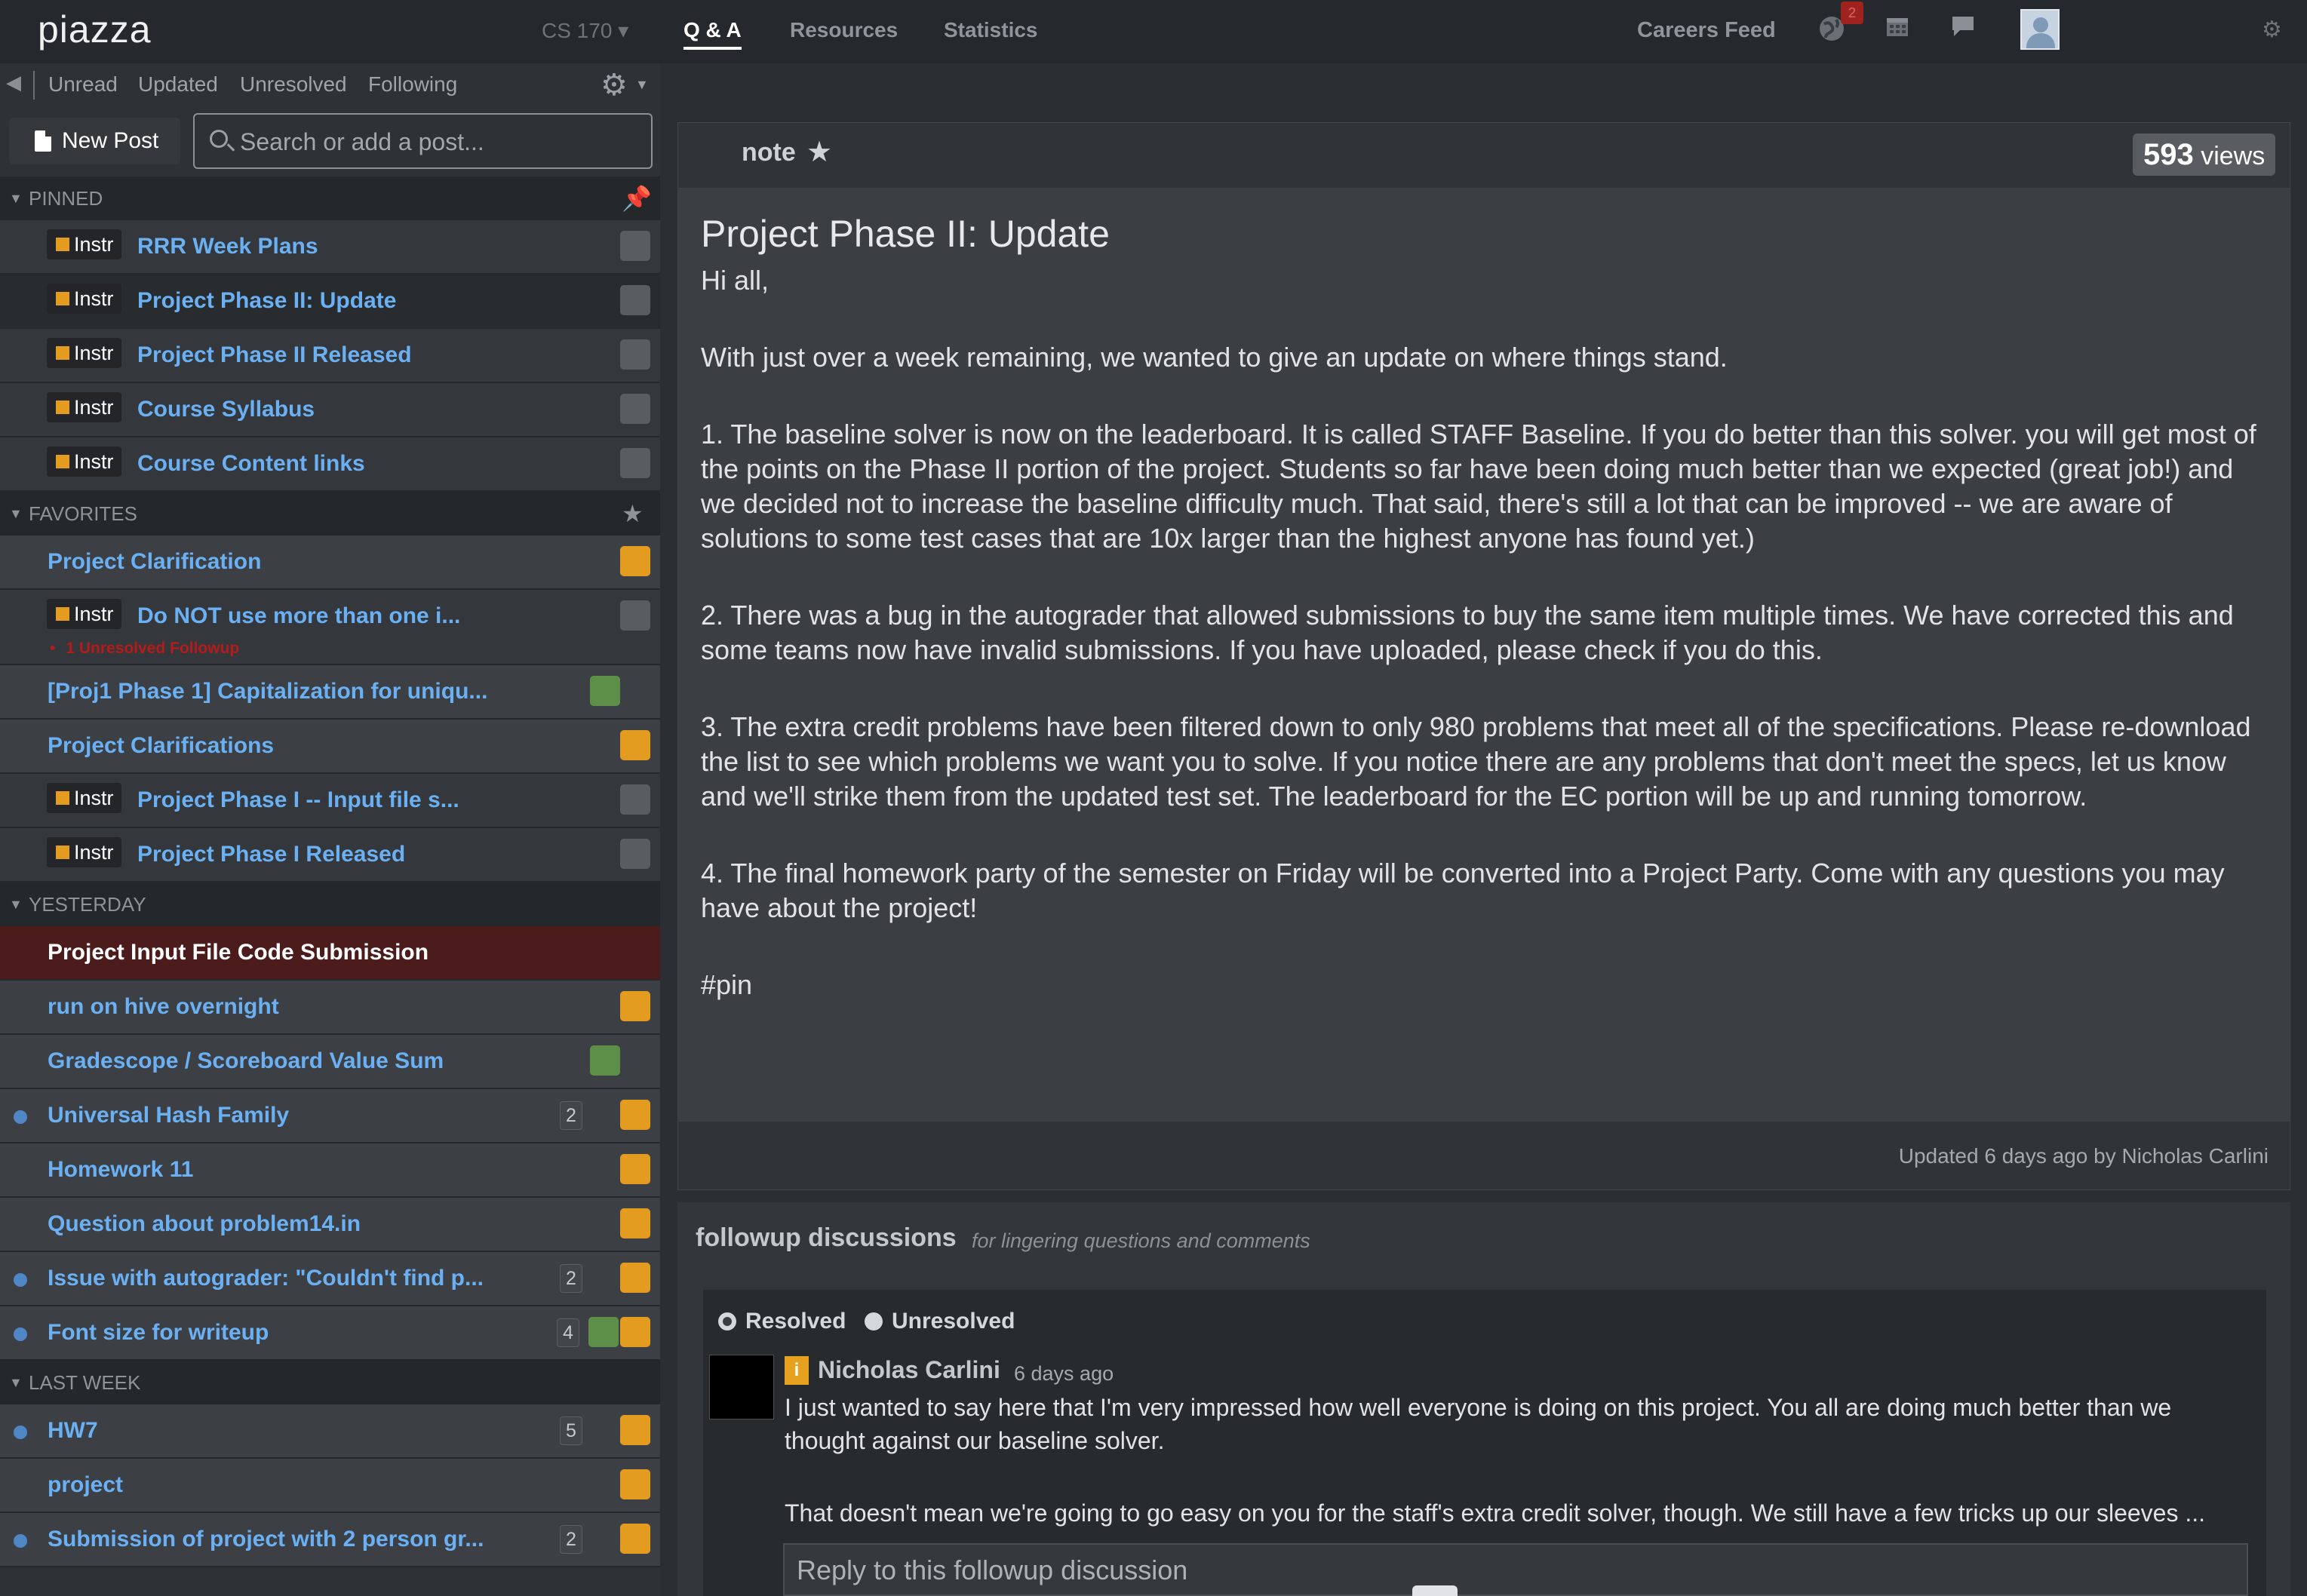  Describe the element at coordinates (178, 85) in the screenshot. I see `filter-updated: Updated` at that location.